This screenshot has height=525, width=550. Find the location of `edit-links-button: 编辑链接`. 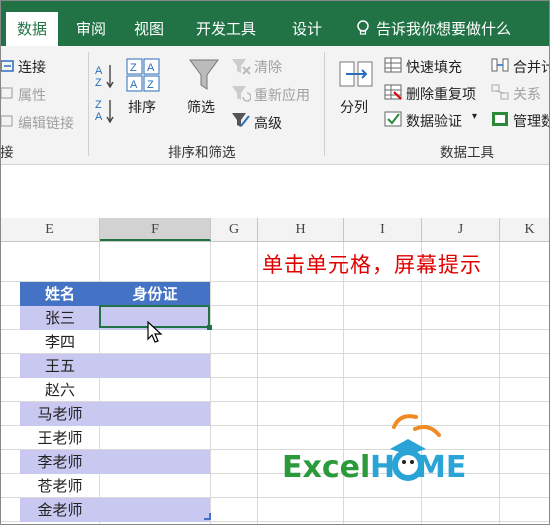

edit-links-button: 编辑链接 is located at coordinates (46, 123).